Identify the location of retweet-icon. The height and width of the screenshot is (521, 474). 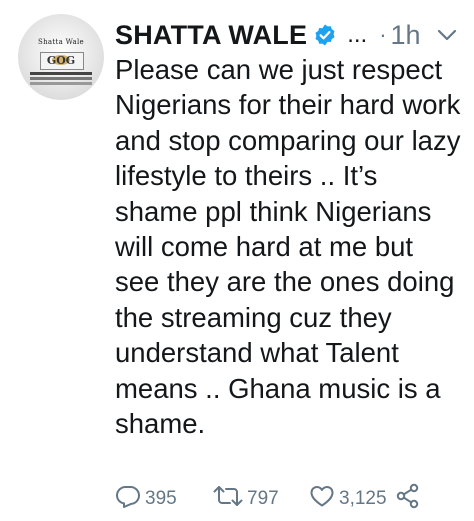
(230, 499).